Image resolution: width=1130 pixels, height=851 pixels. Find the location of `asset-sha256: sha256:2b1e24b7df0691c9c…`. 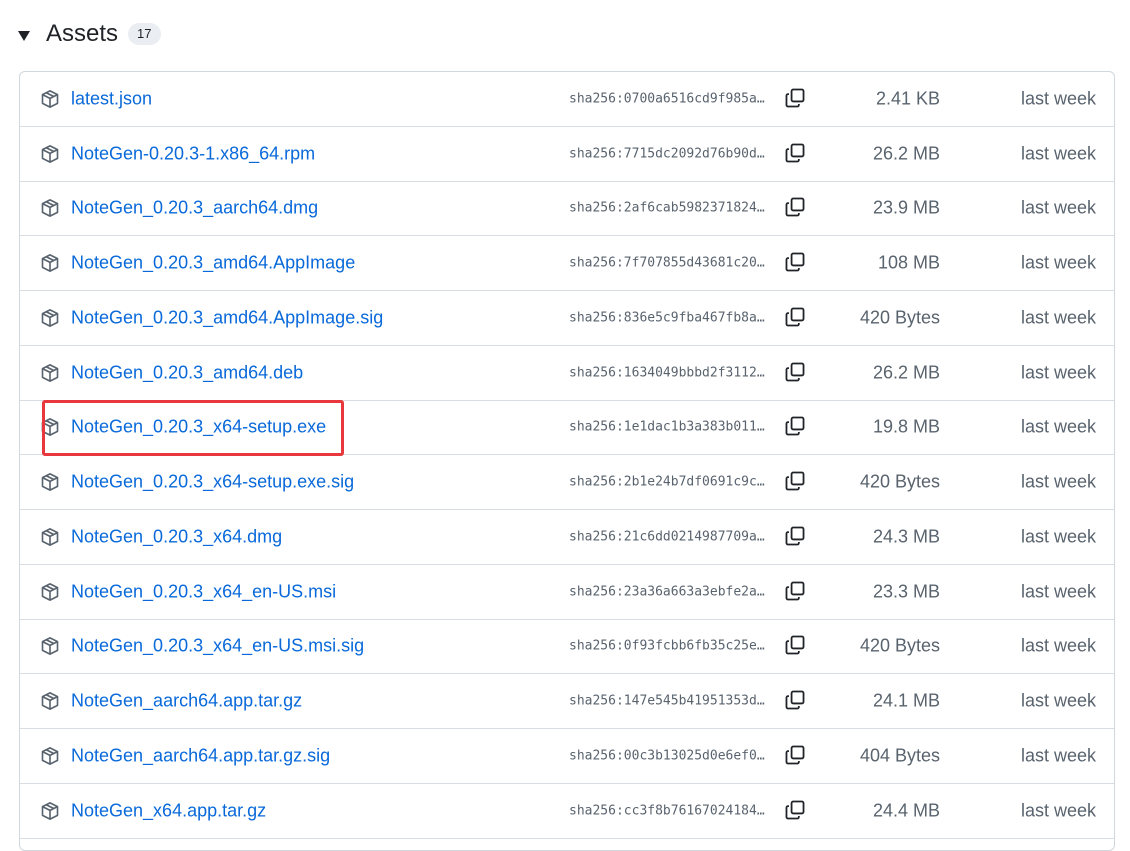

asset-sha256: sha256:2b1e24b7df0691c9c… is located at coordinates (667, 482).